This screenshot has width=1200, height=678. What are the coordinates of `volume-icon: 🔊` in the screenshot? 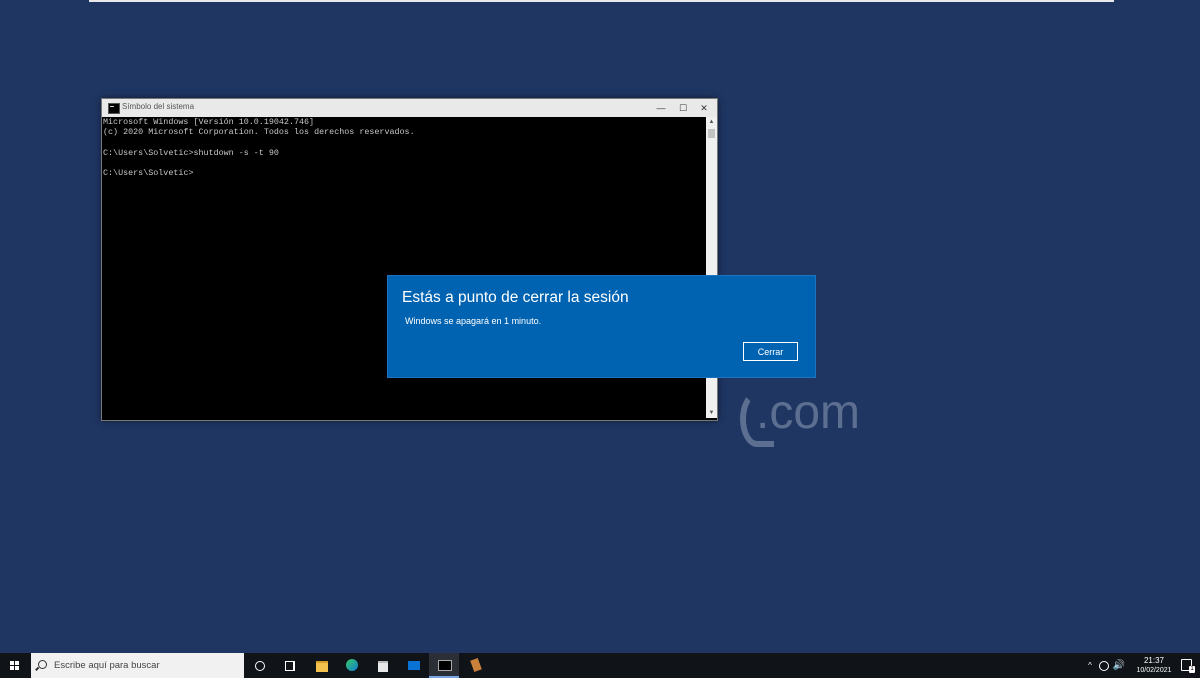 It's located at (1119, 665).